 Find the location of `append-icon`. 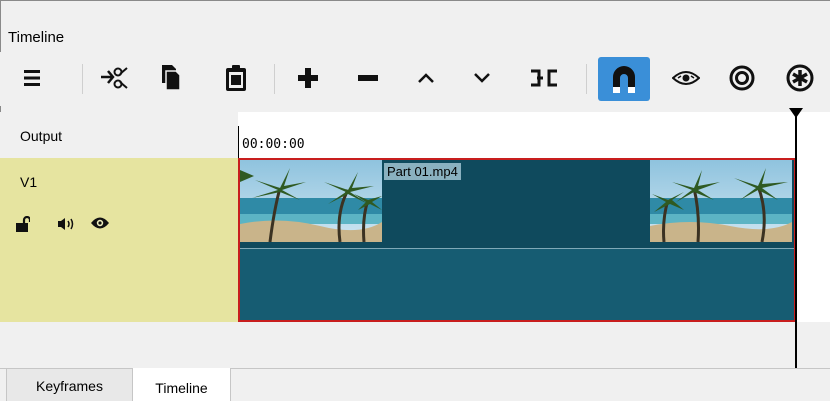

append-icon is located at coordinates (308, 78).